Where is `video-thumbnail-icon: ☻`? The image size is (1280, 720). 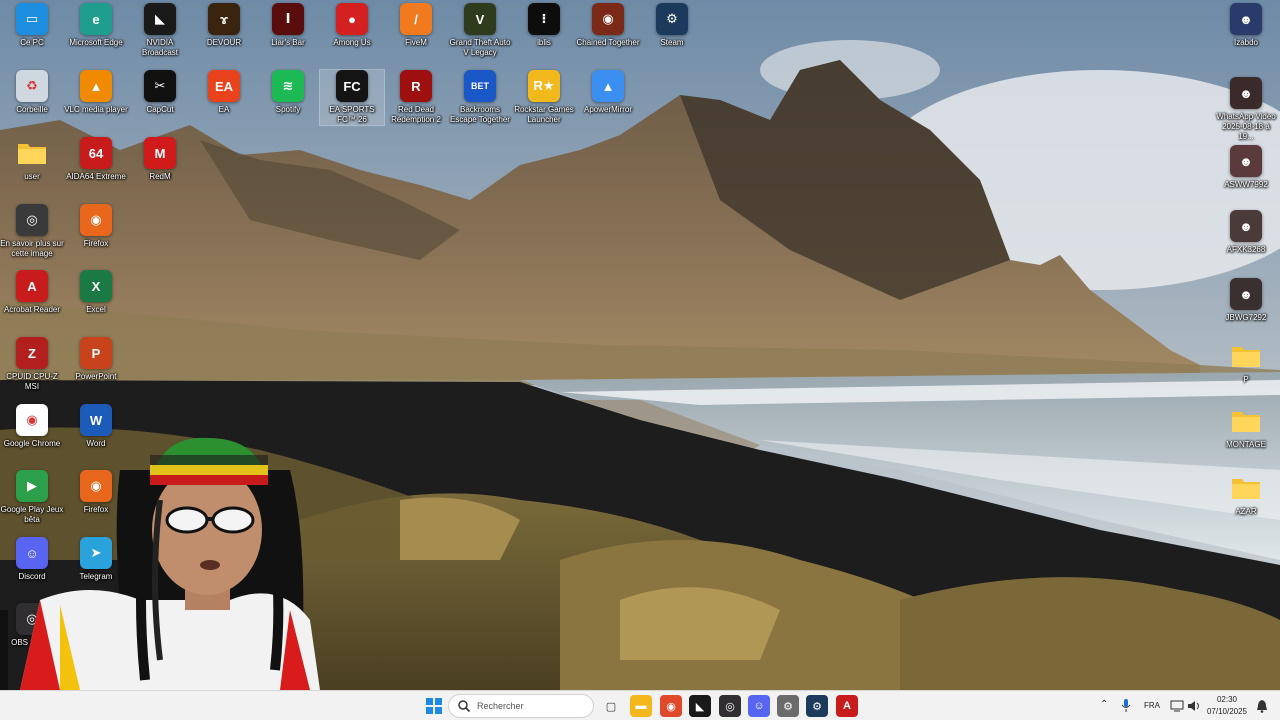 video-thumbnail-icon: ☻ is located at coordinates (1246, 294).